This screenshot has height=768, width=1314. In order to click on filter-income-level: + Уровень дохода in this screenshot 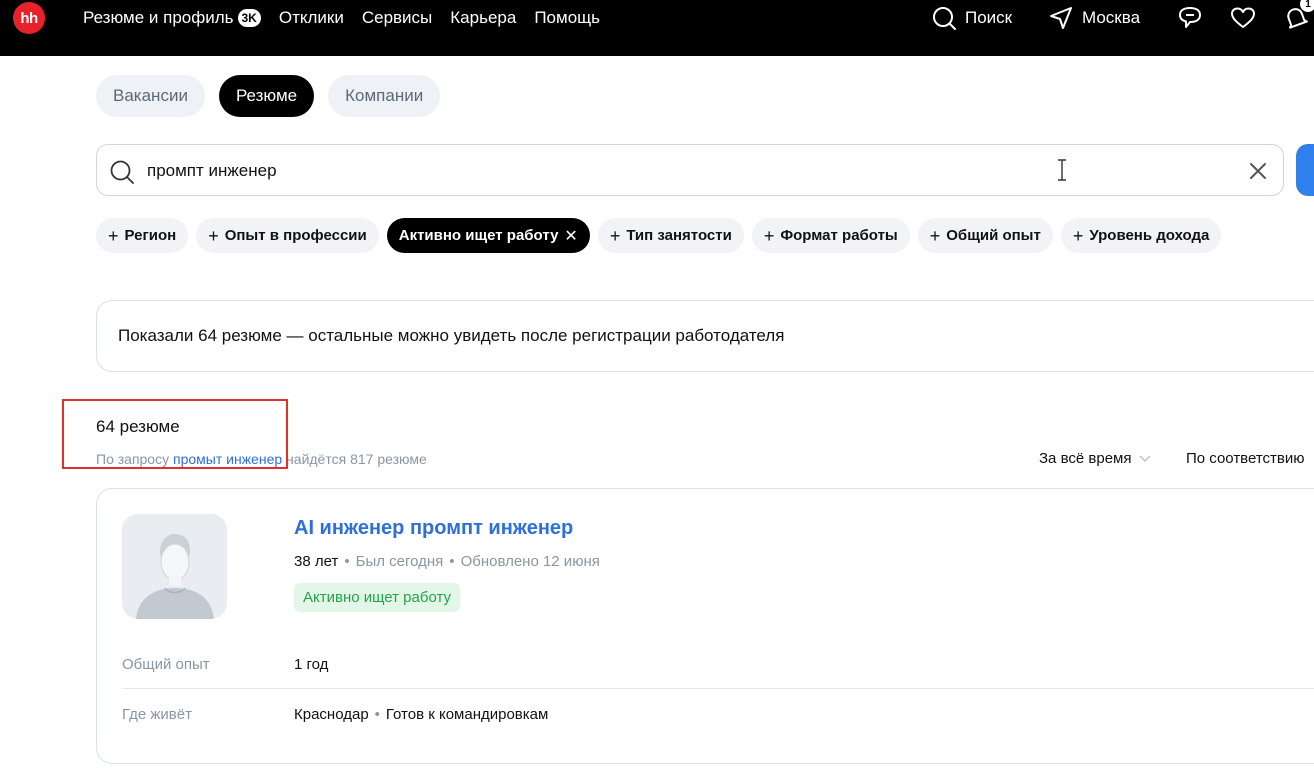, I will do `click(1141, 235)`.